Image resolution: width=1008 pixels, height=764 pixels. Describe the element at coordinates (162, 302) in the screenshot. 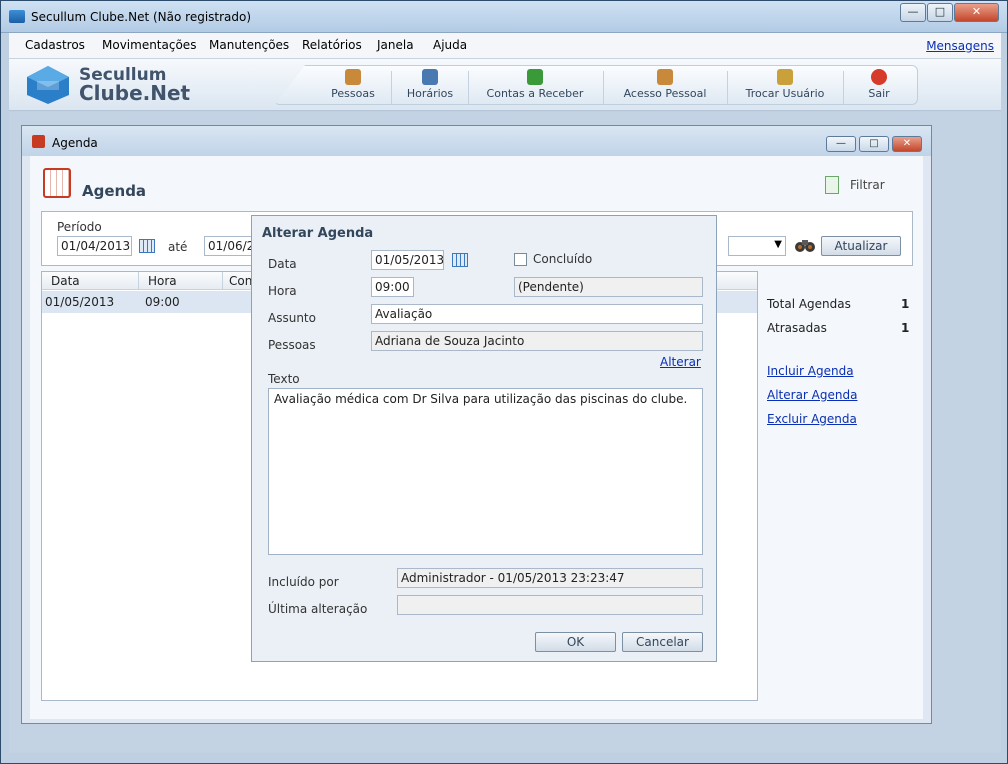

I see `cell-hora: 09:00` at that location.